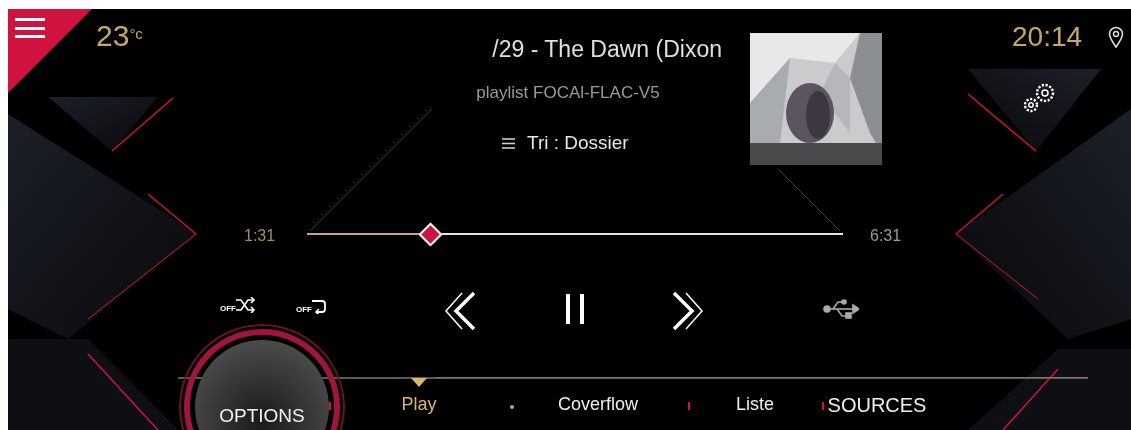  Describe the element at coordinates (598, 404) in the screenshot. I see `nav-tab: Coverflow` at that location.